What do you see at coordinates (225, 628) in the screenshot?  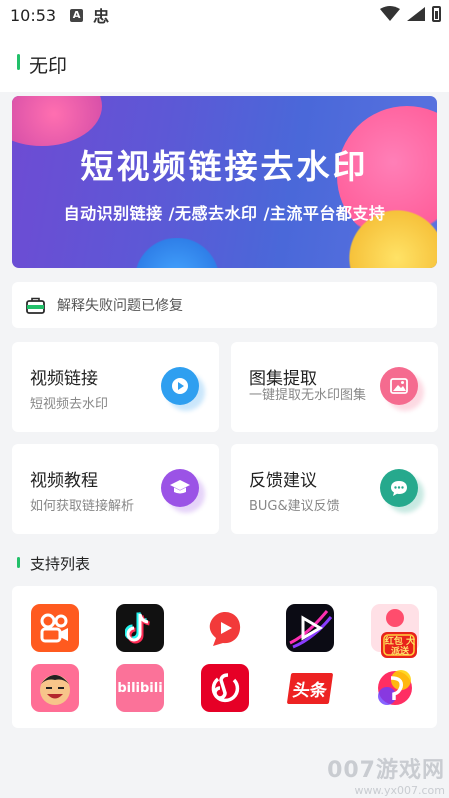 I see `weishi-icon` at bounding box center [225, 628].